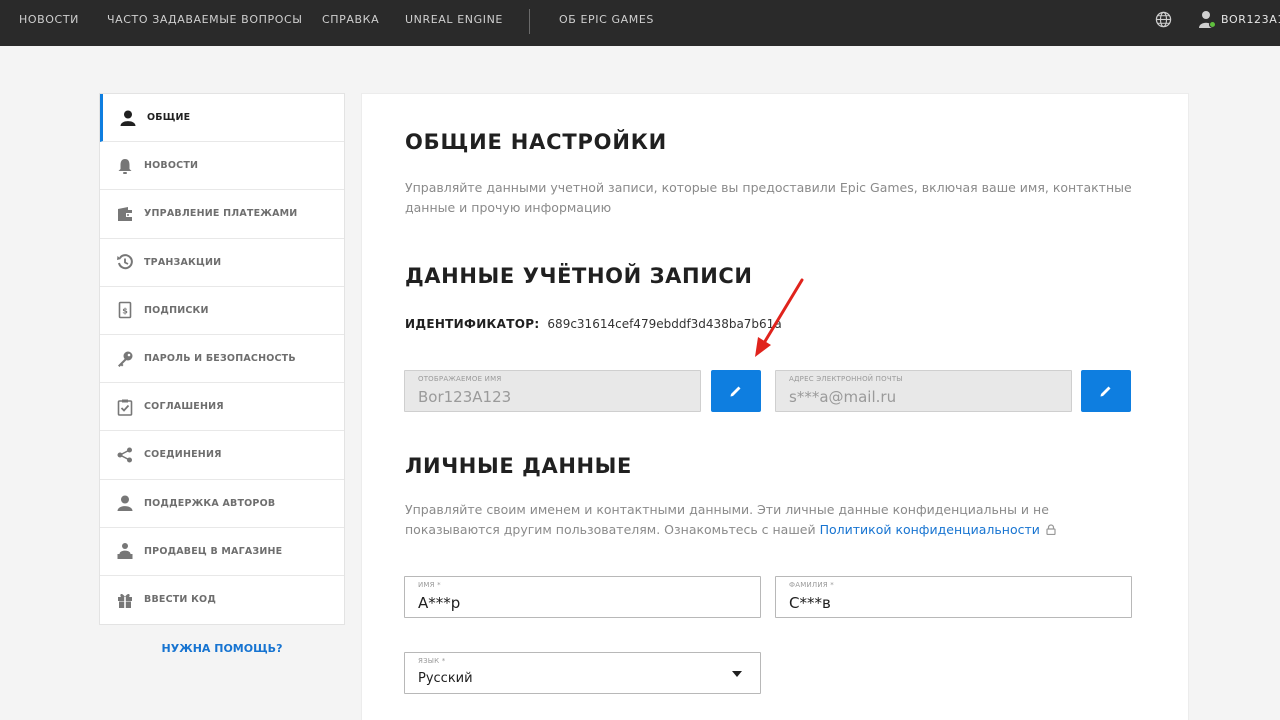 Image resolution: width=1280 pixels, height=720 pixels. What do you see at coordinates (125, 551) in the screenshot?
I see `seller-icon` at bounding box center [125, 551].